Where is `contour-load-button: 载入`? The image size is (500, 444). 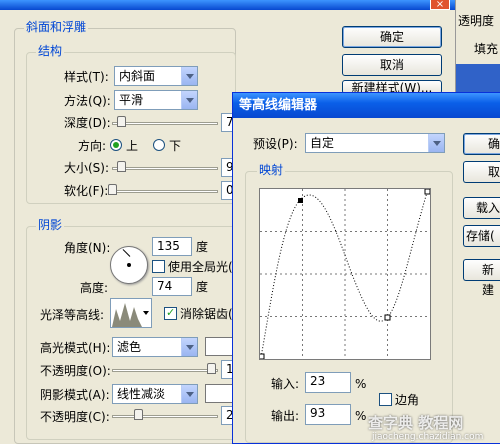 contour-load-button: 载入 is located at coordinates (481, 208).